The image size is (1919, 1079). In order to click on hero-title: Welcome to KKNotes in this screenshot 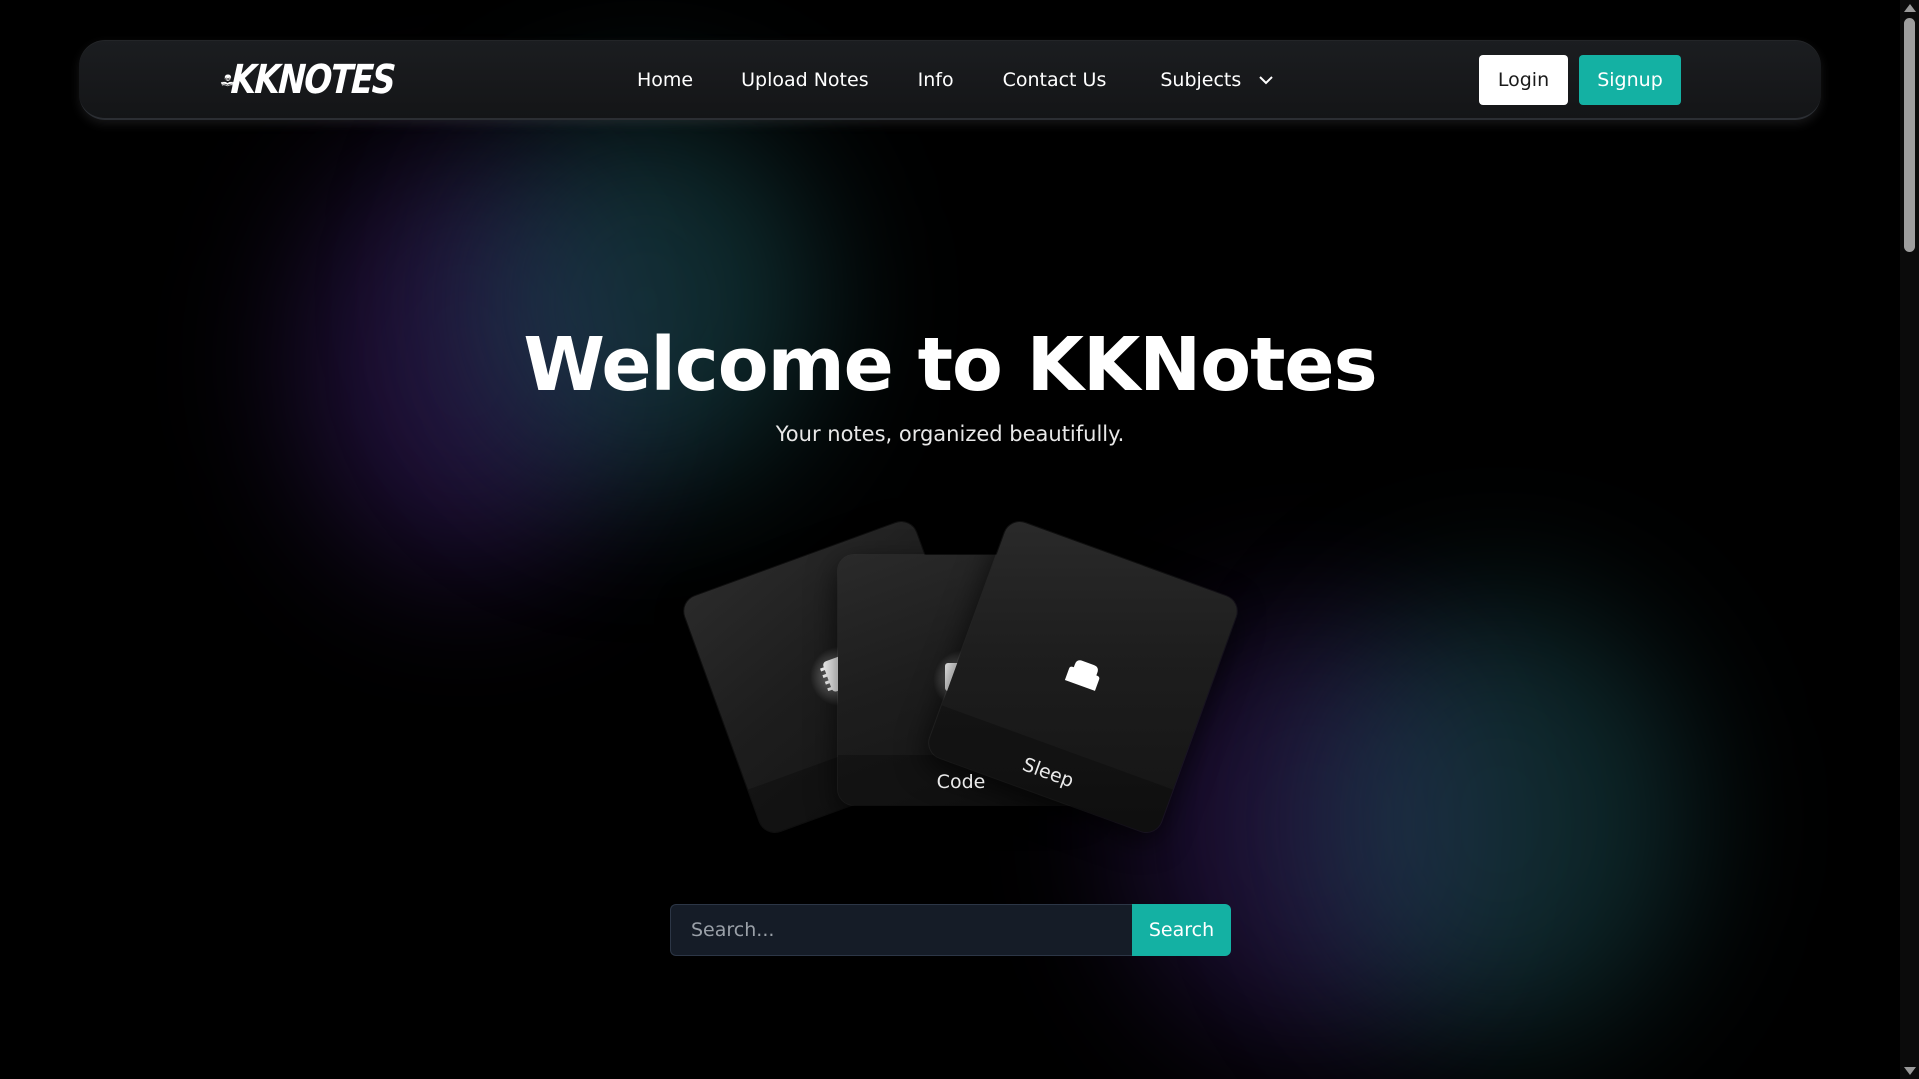, I will do `click(950, 365)`.